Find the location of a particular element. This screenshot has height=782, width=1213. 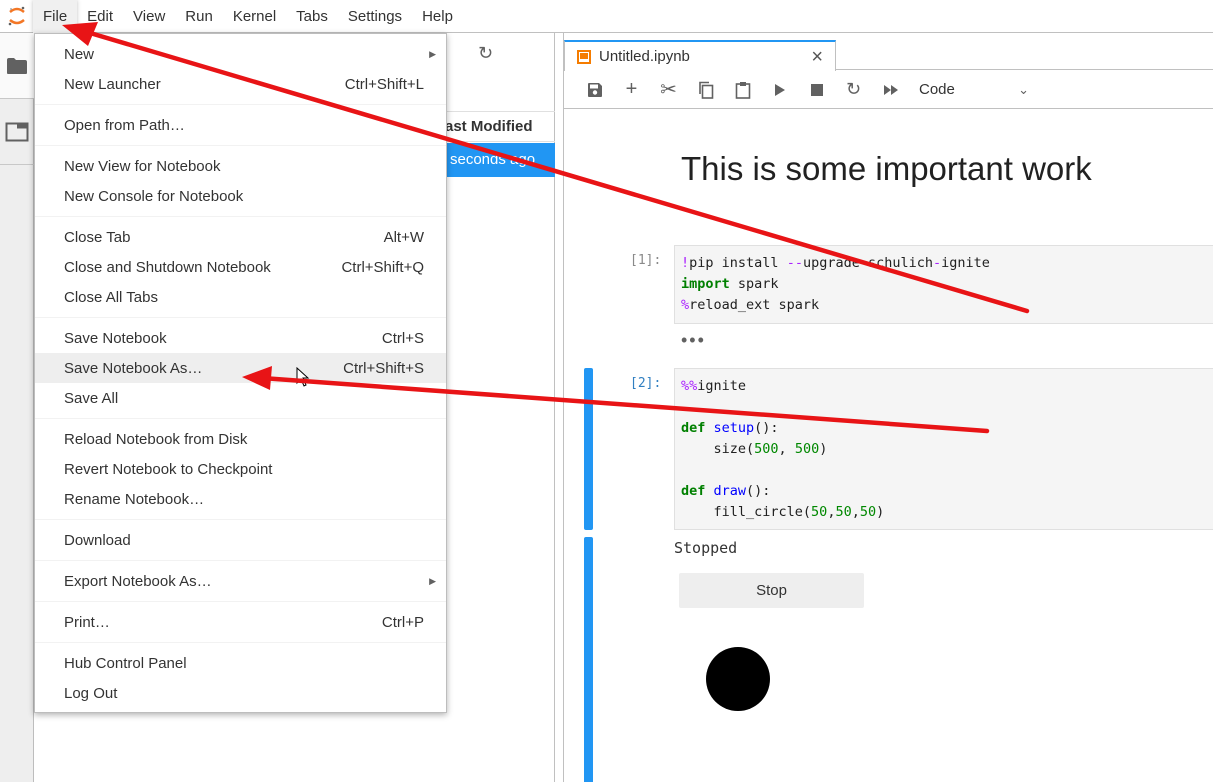

menu-item-close-tab: Close Tab Alt+W is located at coordinates (240, 237).